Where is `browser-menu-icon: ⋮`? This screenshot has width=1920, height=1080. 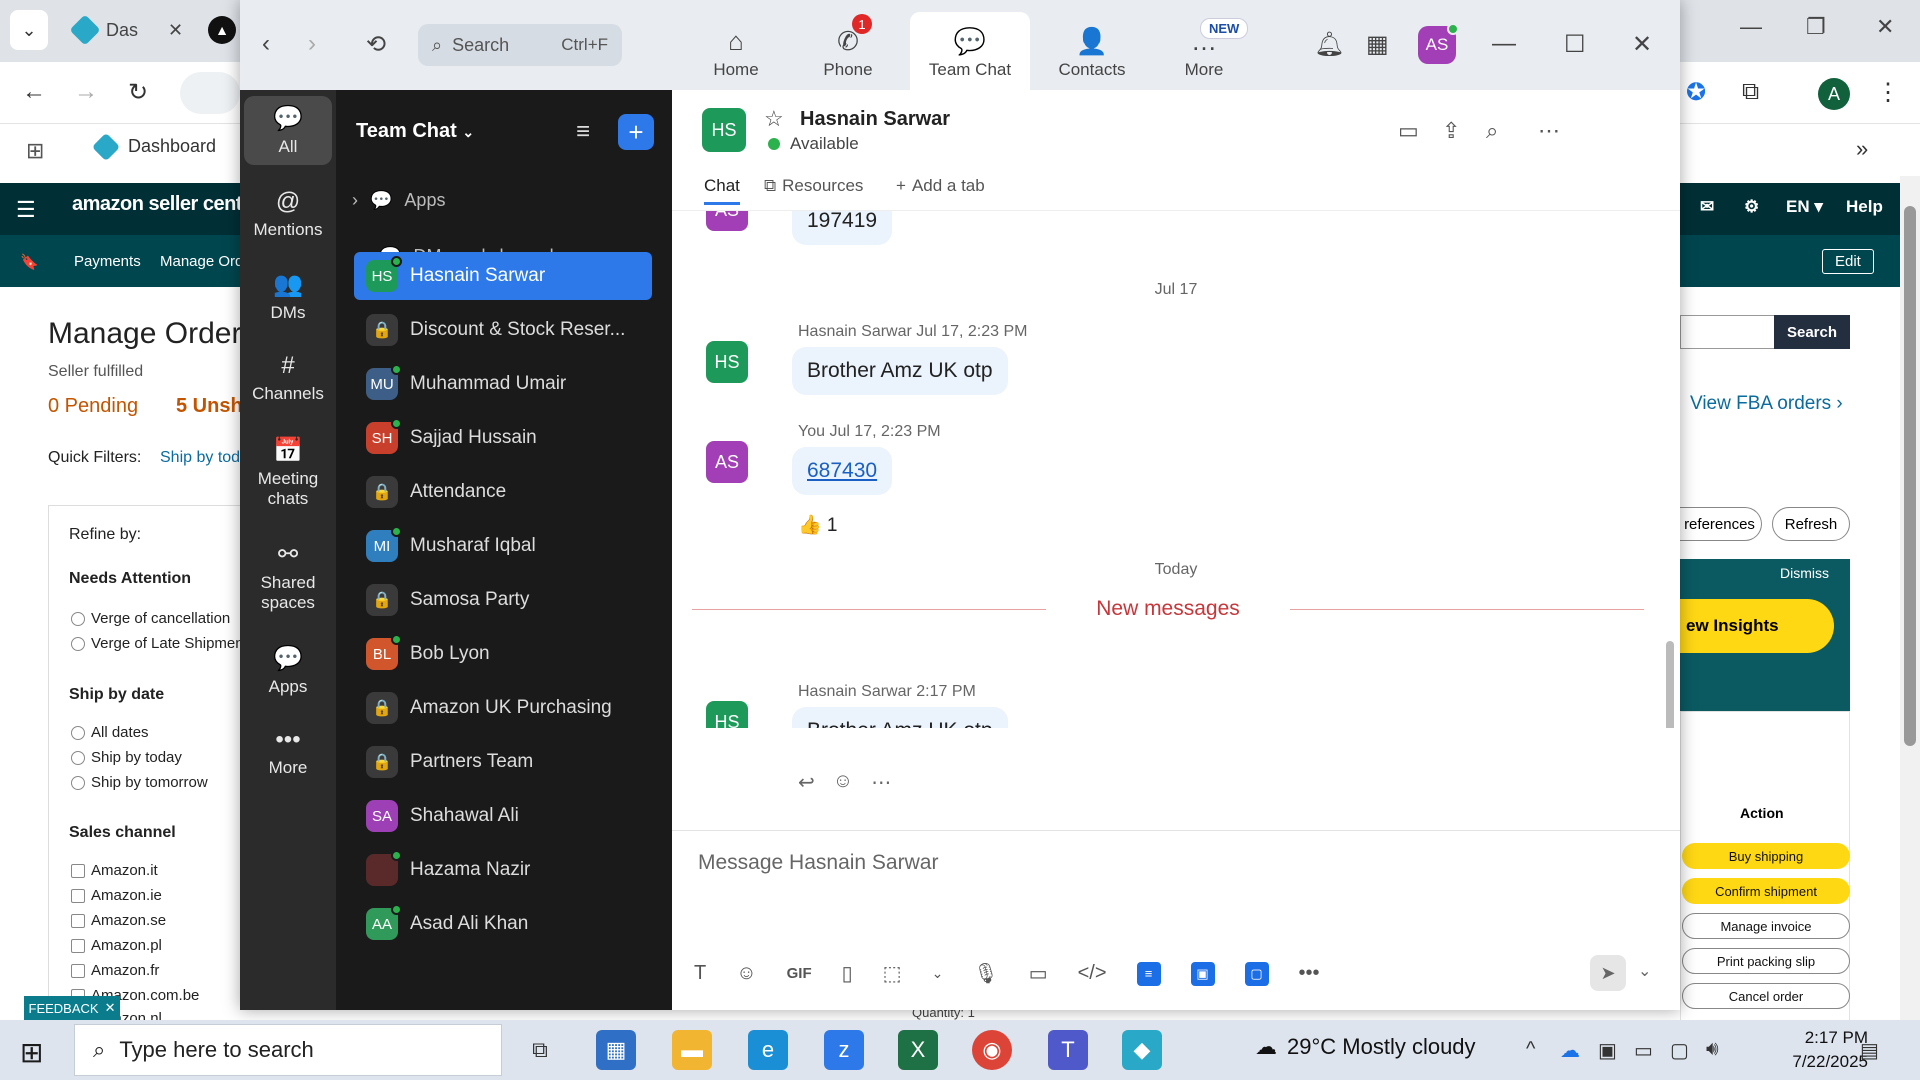 browser-menu-icon: ⋮ is located at coordinates (1888, 92).